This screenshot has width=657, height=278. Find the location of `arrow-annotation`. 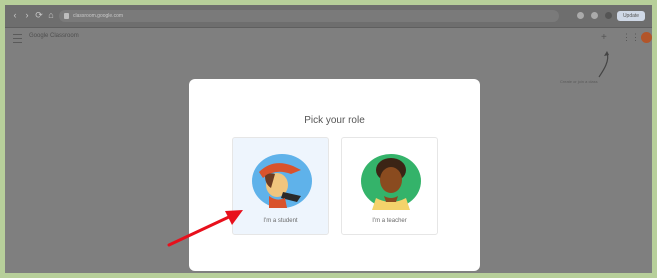

arrow-annotation is located at coordinates (205, 228).